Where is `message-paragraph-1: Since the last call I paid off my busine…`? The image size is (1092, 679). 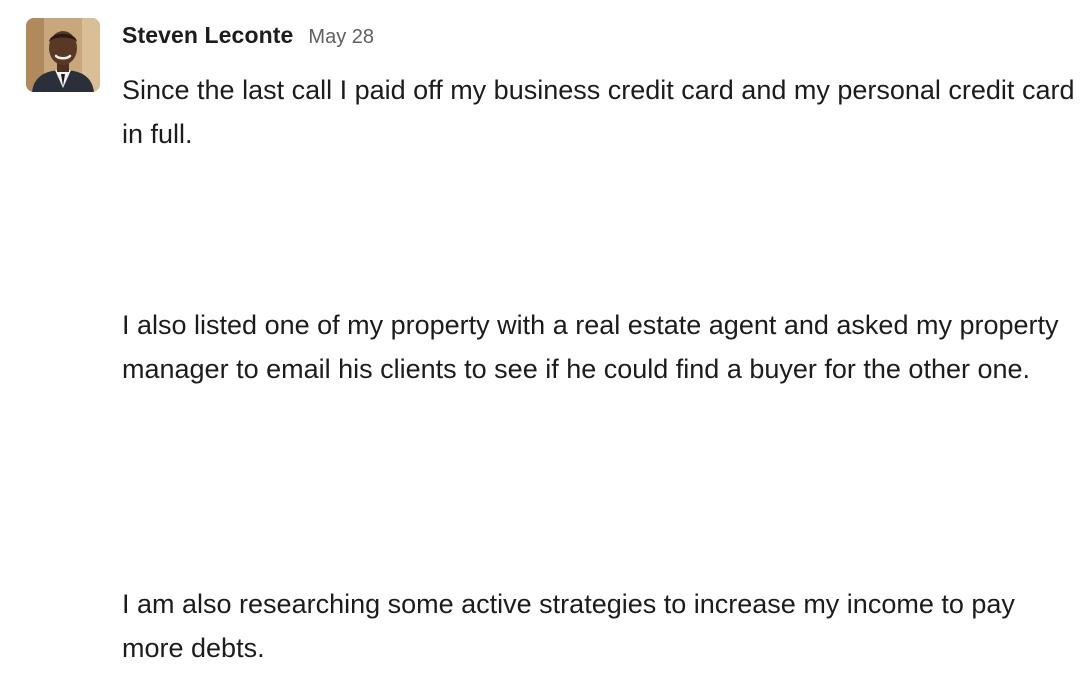
message-paragraph-1: Since the last call I paid off my busine… is located at coordinates (598, 112).